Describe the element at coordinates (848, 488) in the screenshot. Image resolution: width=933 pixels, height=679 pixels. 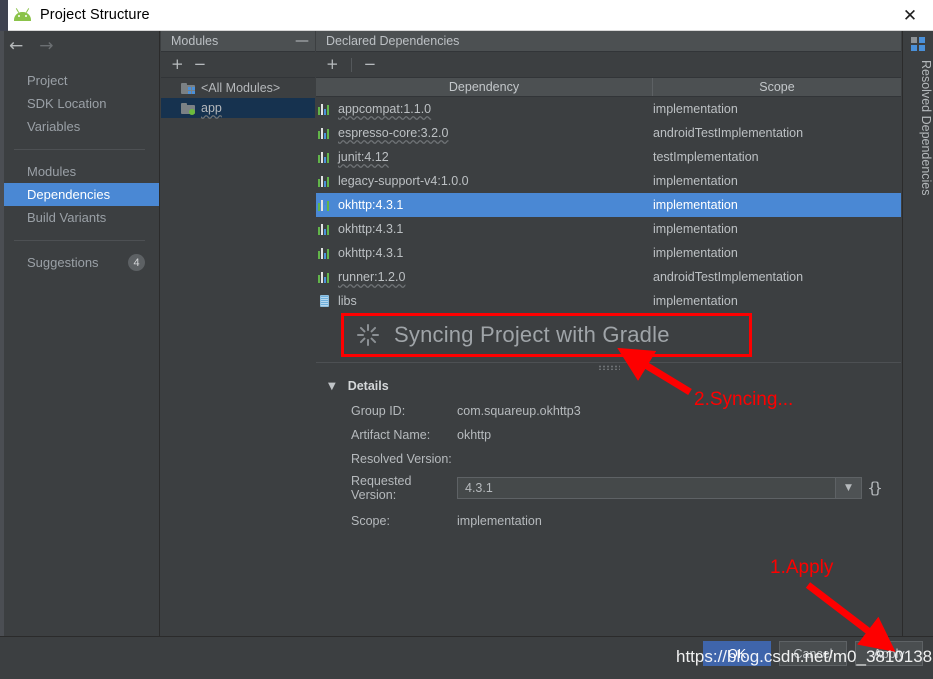
I see `chevron-down-icon: ▼` at that location.